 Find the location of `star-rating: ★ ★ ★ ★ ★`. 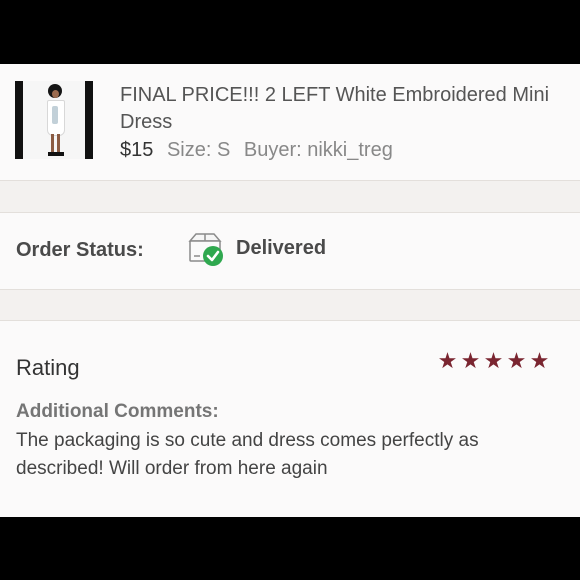

star-rating: ★ ★ ★ ★ ★ is located at coordinates (493, 361).